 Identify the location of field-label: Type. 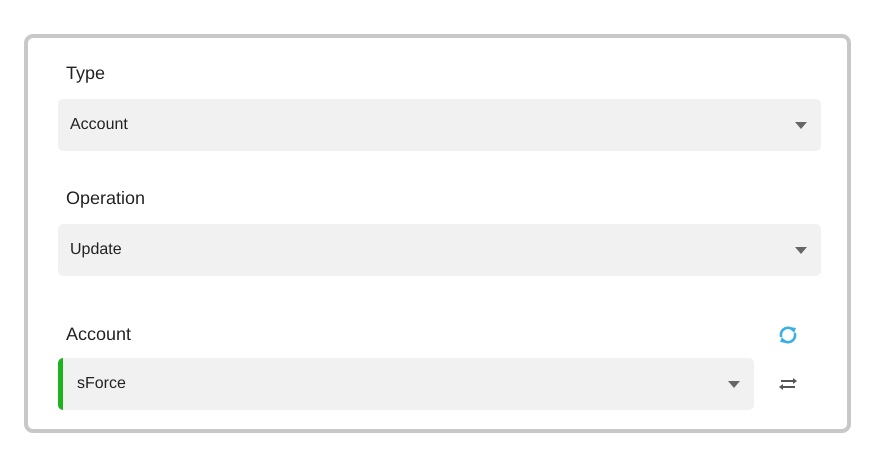
(85, 73).